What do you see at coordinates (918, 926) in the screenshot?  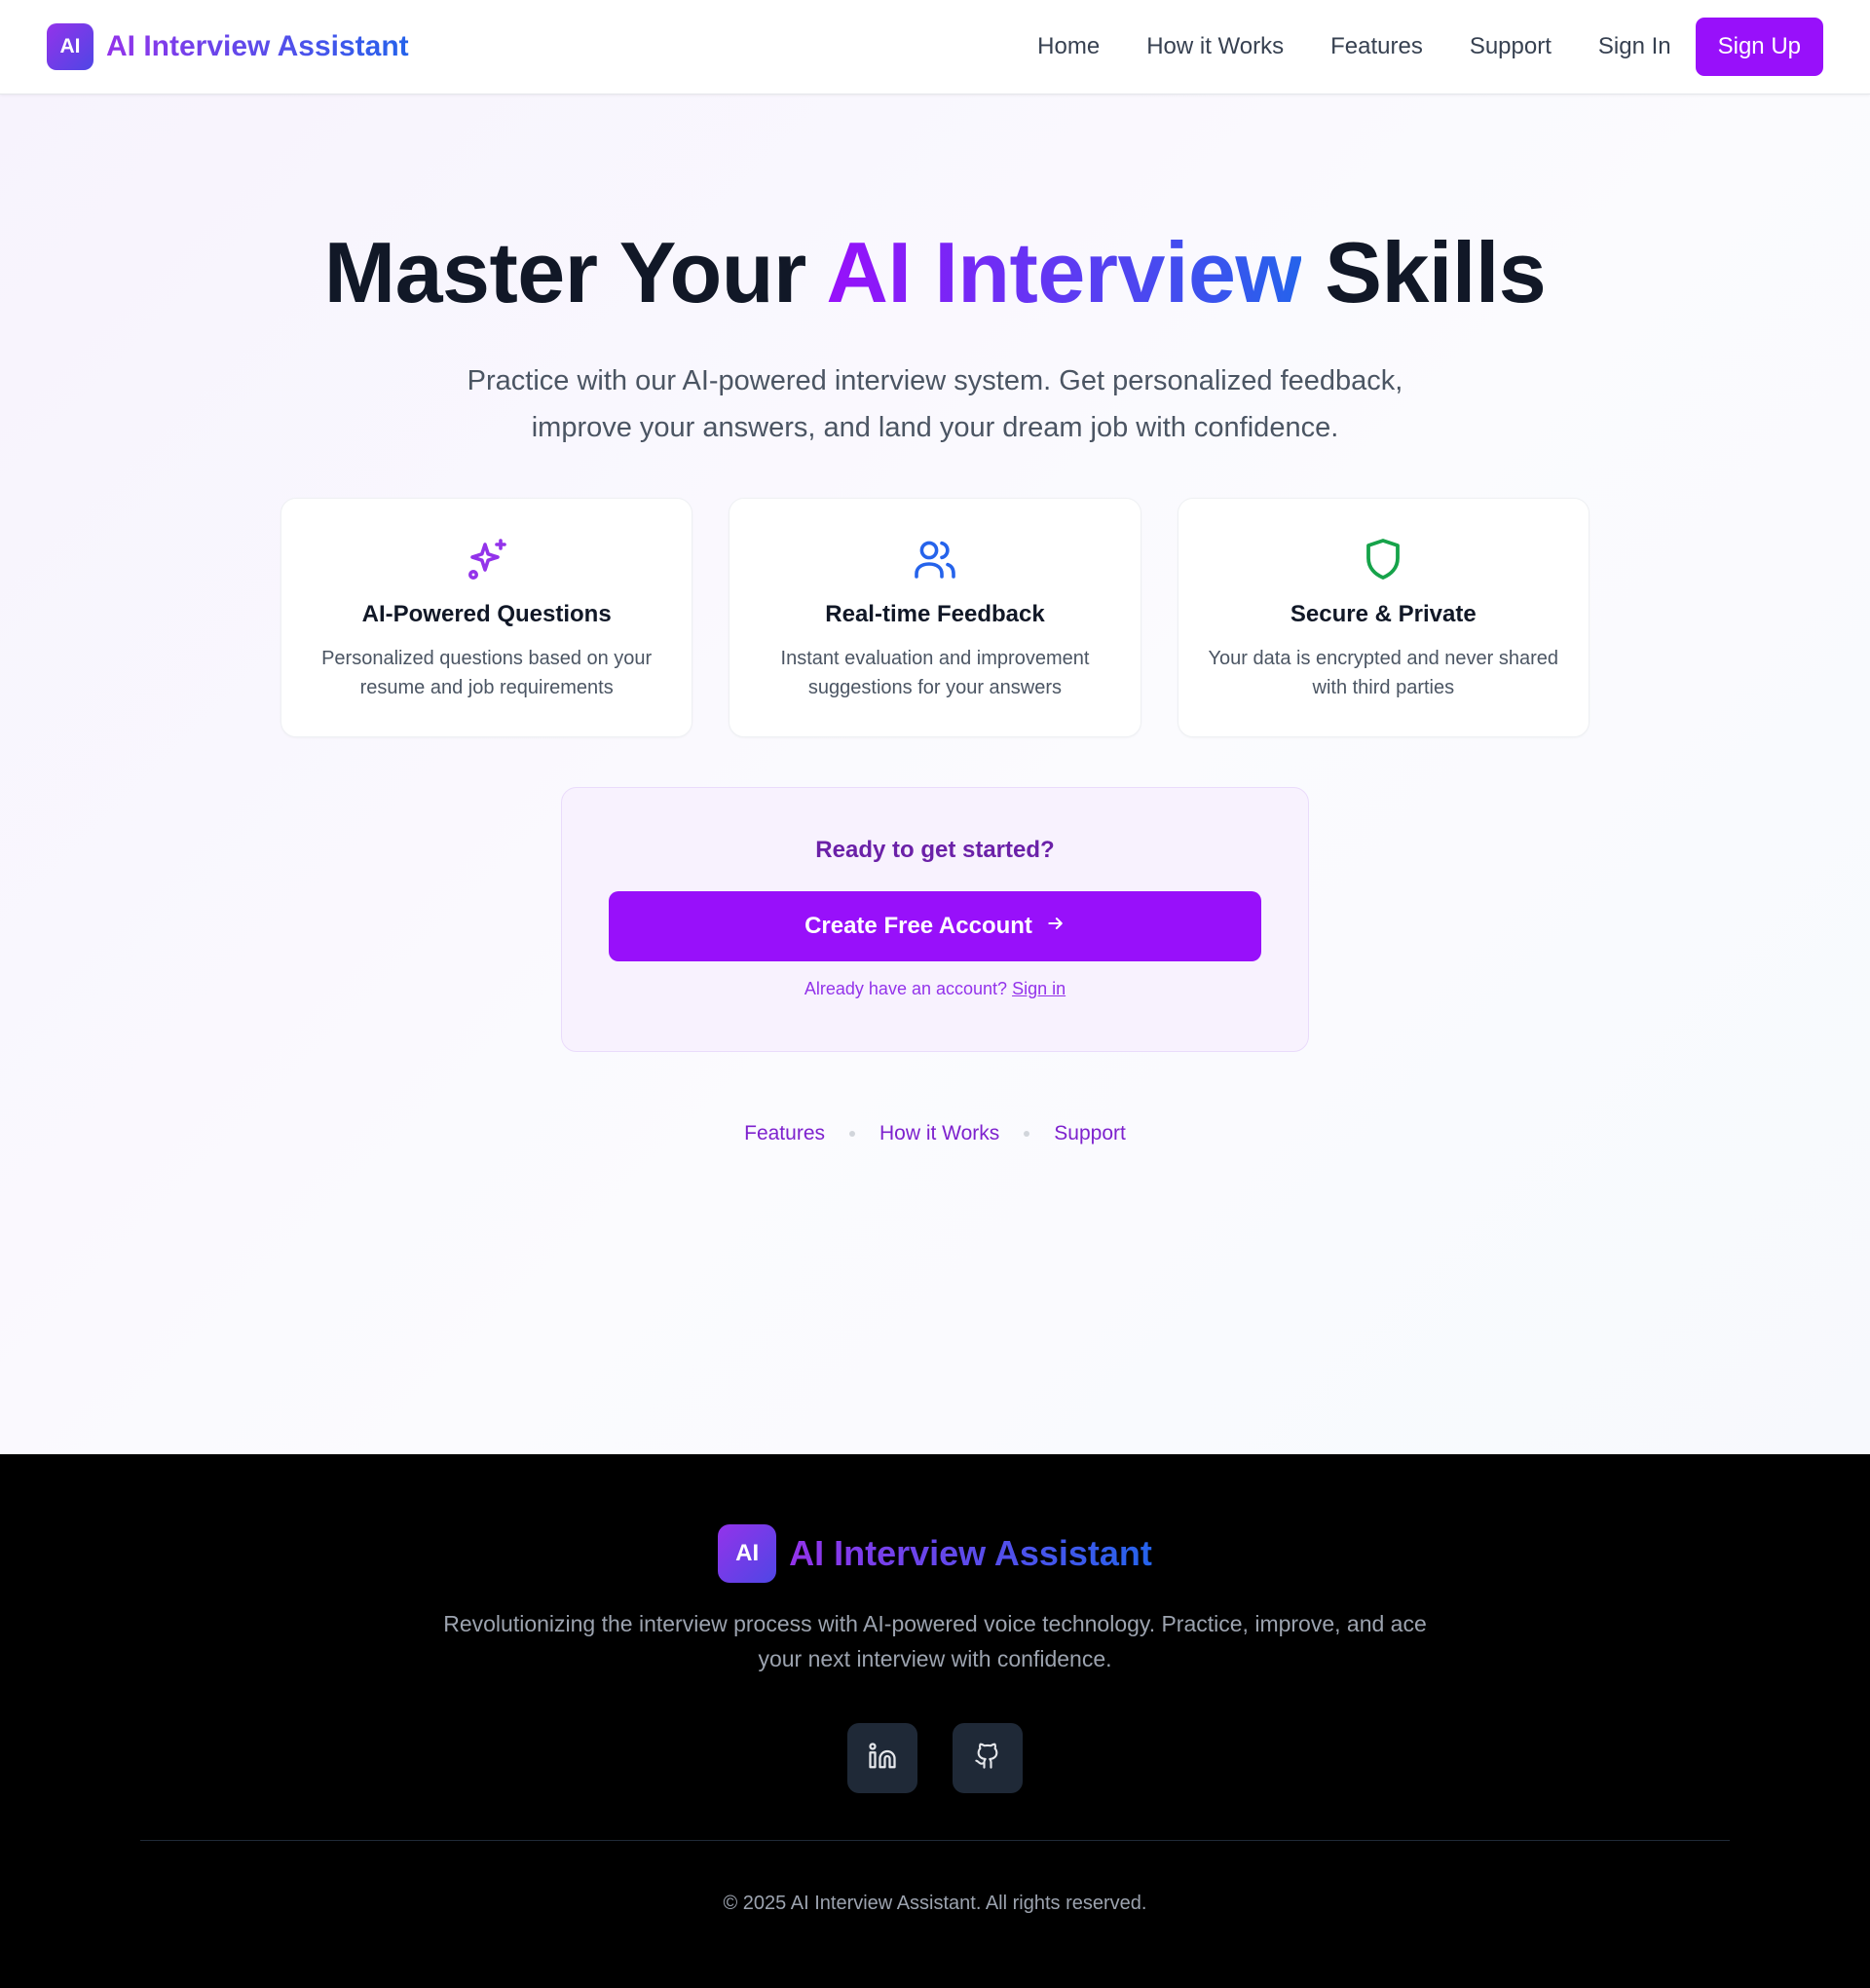 I see `create-account-label: Create Free Account` at bounding box center [918, 926].